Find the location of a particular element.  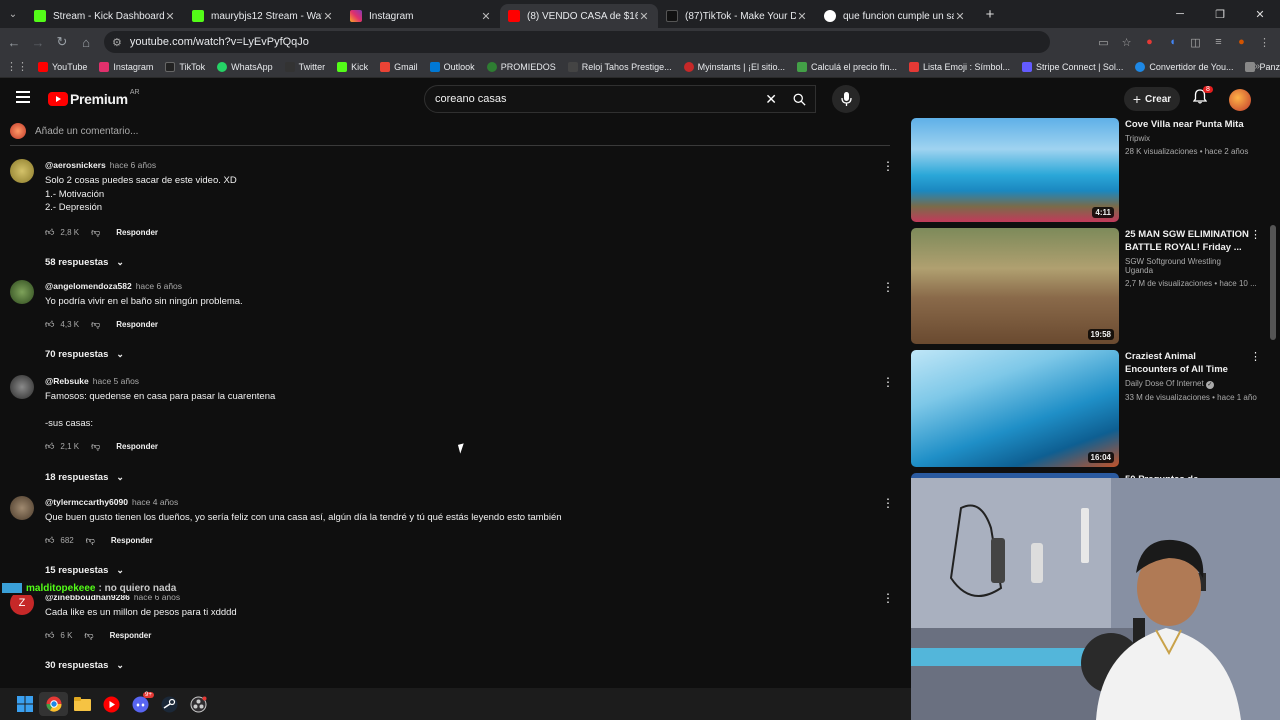

chrome-menu-icon: ⋮ is located at coordinates (1264, 42).